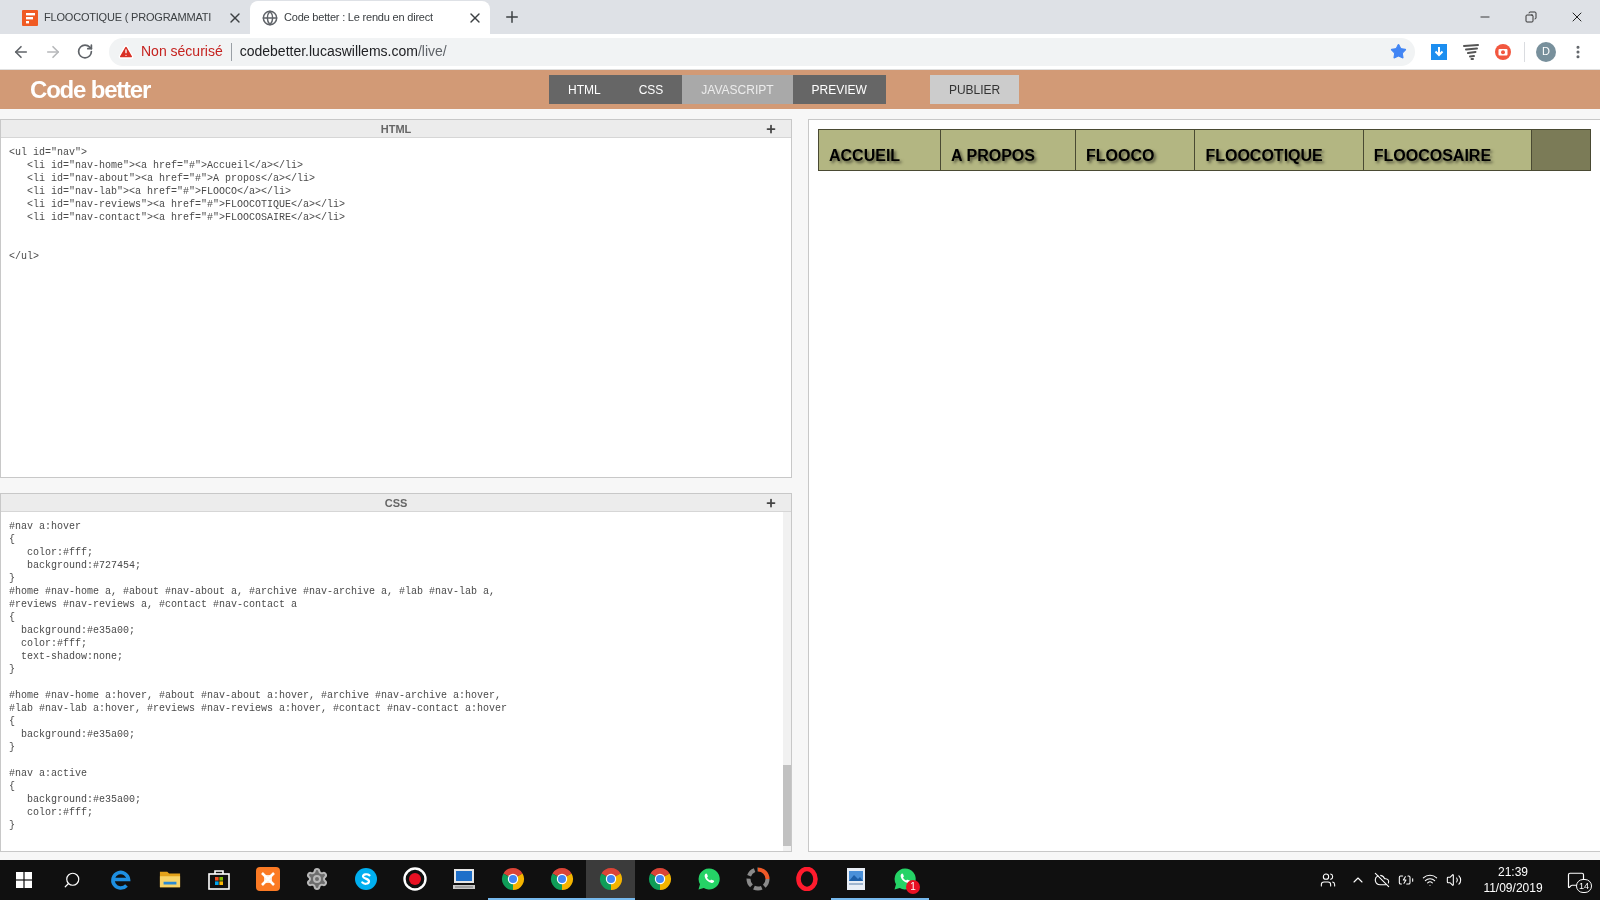 The image size is (1600, 900). Describe the element at coordinates (787, 681) in the screenshot. I see `scrollbar` at that location.